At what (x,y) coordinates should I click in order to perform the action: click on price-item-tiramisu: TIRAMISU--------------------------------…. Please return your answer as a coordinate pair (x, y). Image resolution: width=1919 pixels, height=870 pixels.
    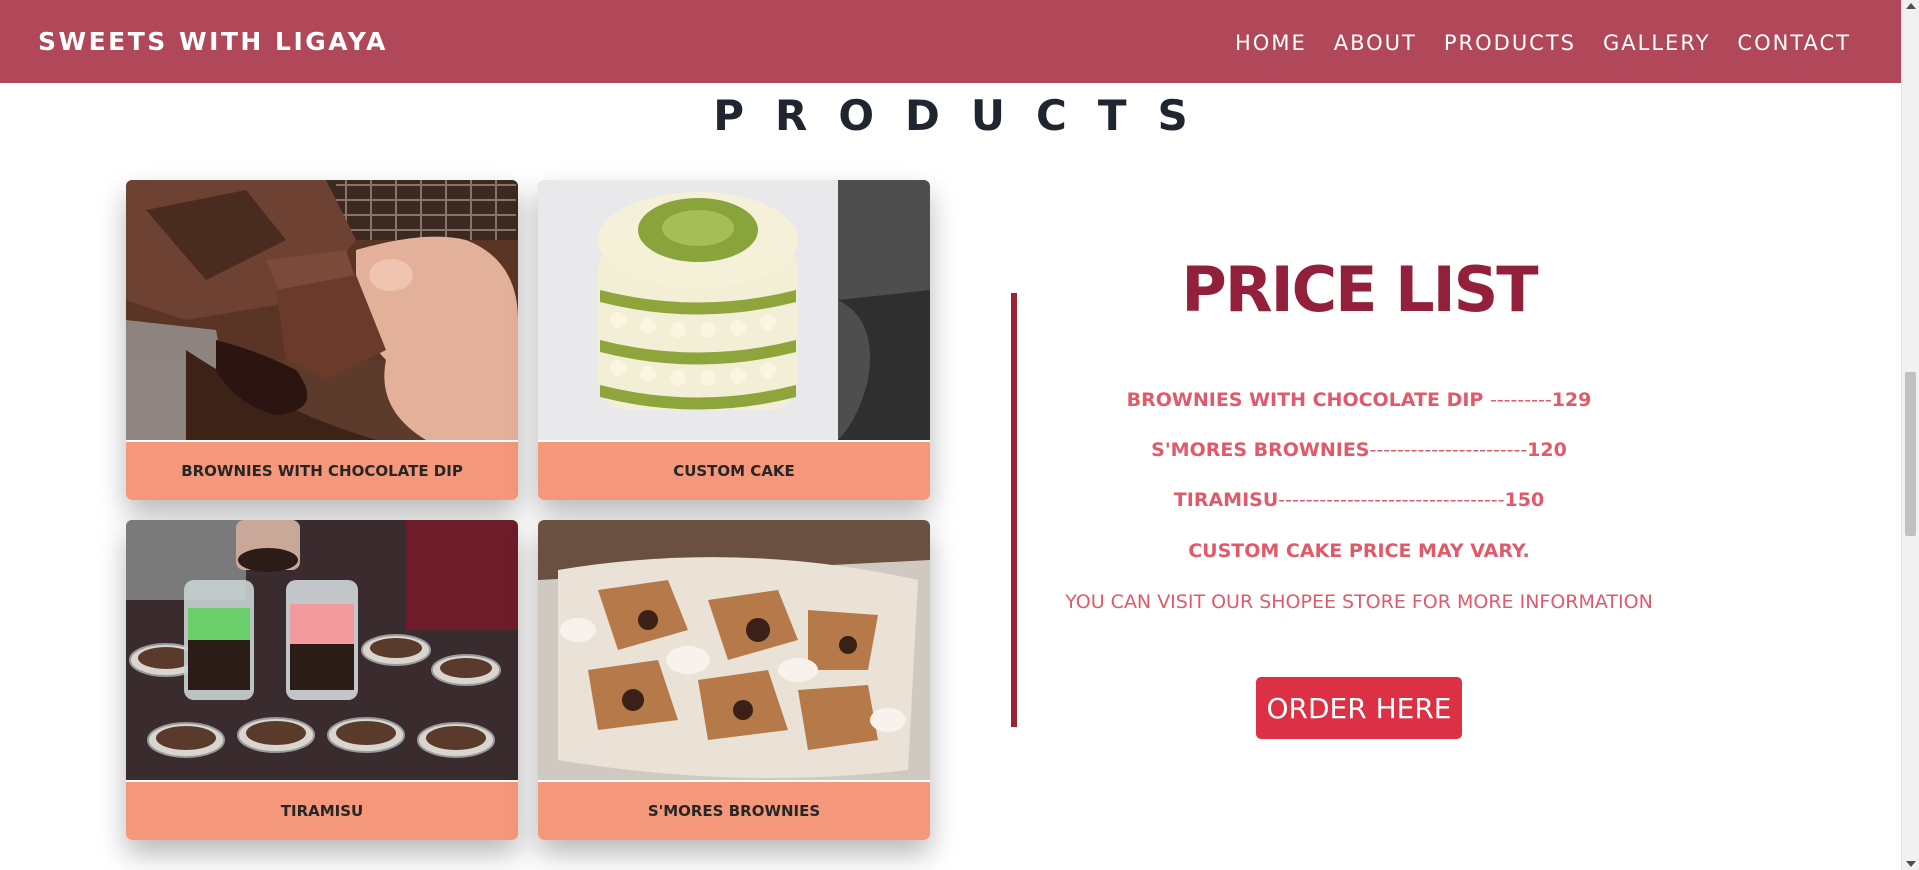
    Looking at the image, I should click on (1359, 500).